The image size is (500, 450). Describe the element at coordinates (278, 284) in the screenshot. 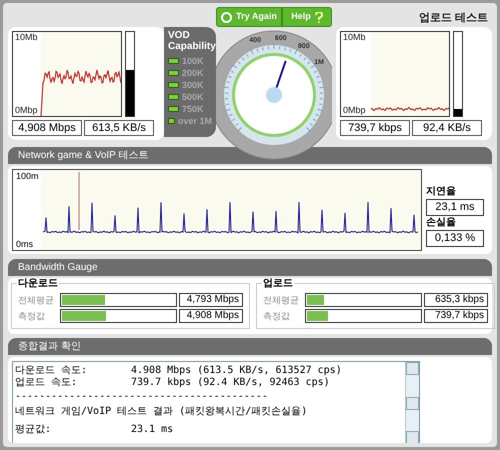

I see `group-title: 업로드` at that location.